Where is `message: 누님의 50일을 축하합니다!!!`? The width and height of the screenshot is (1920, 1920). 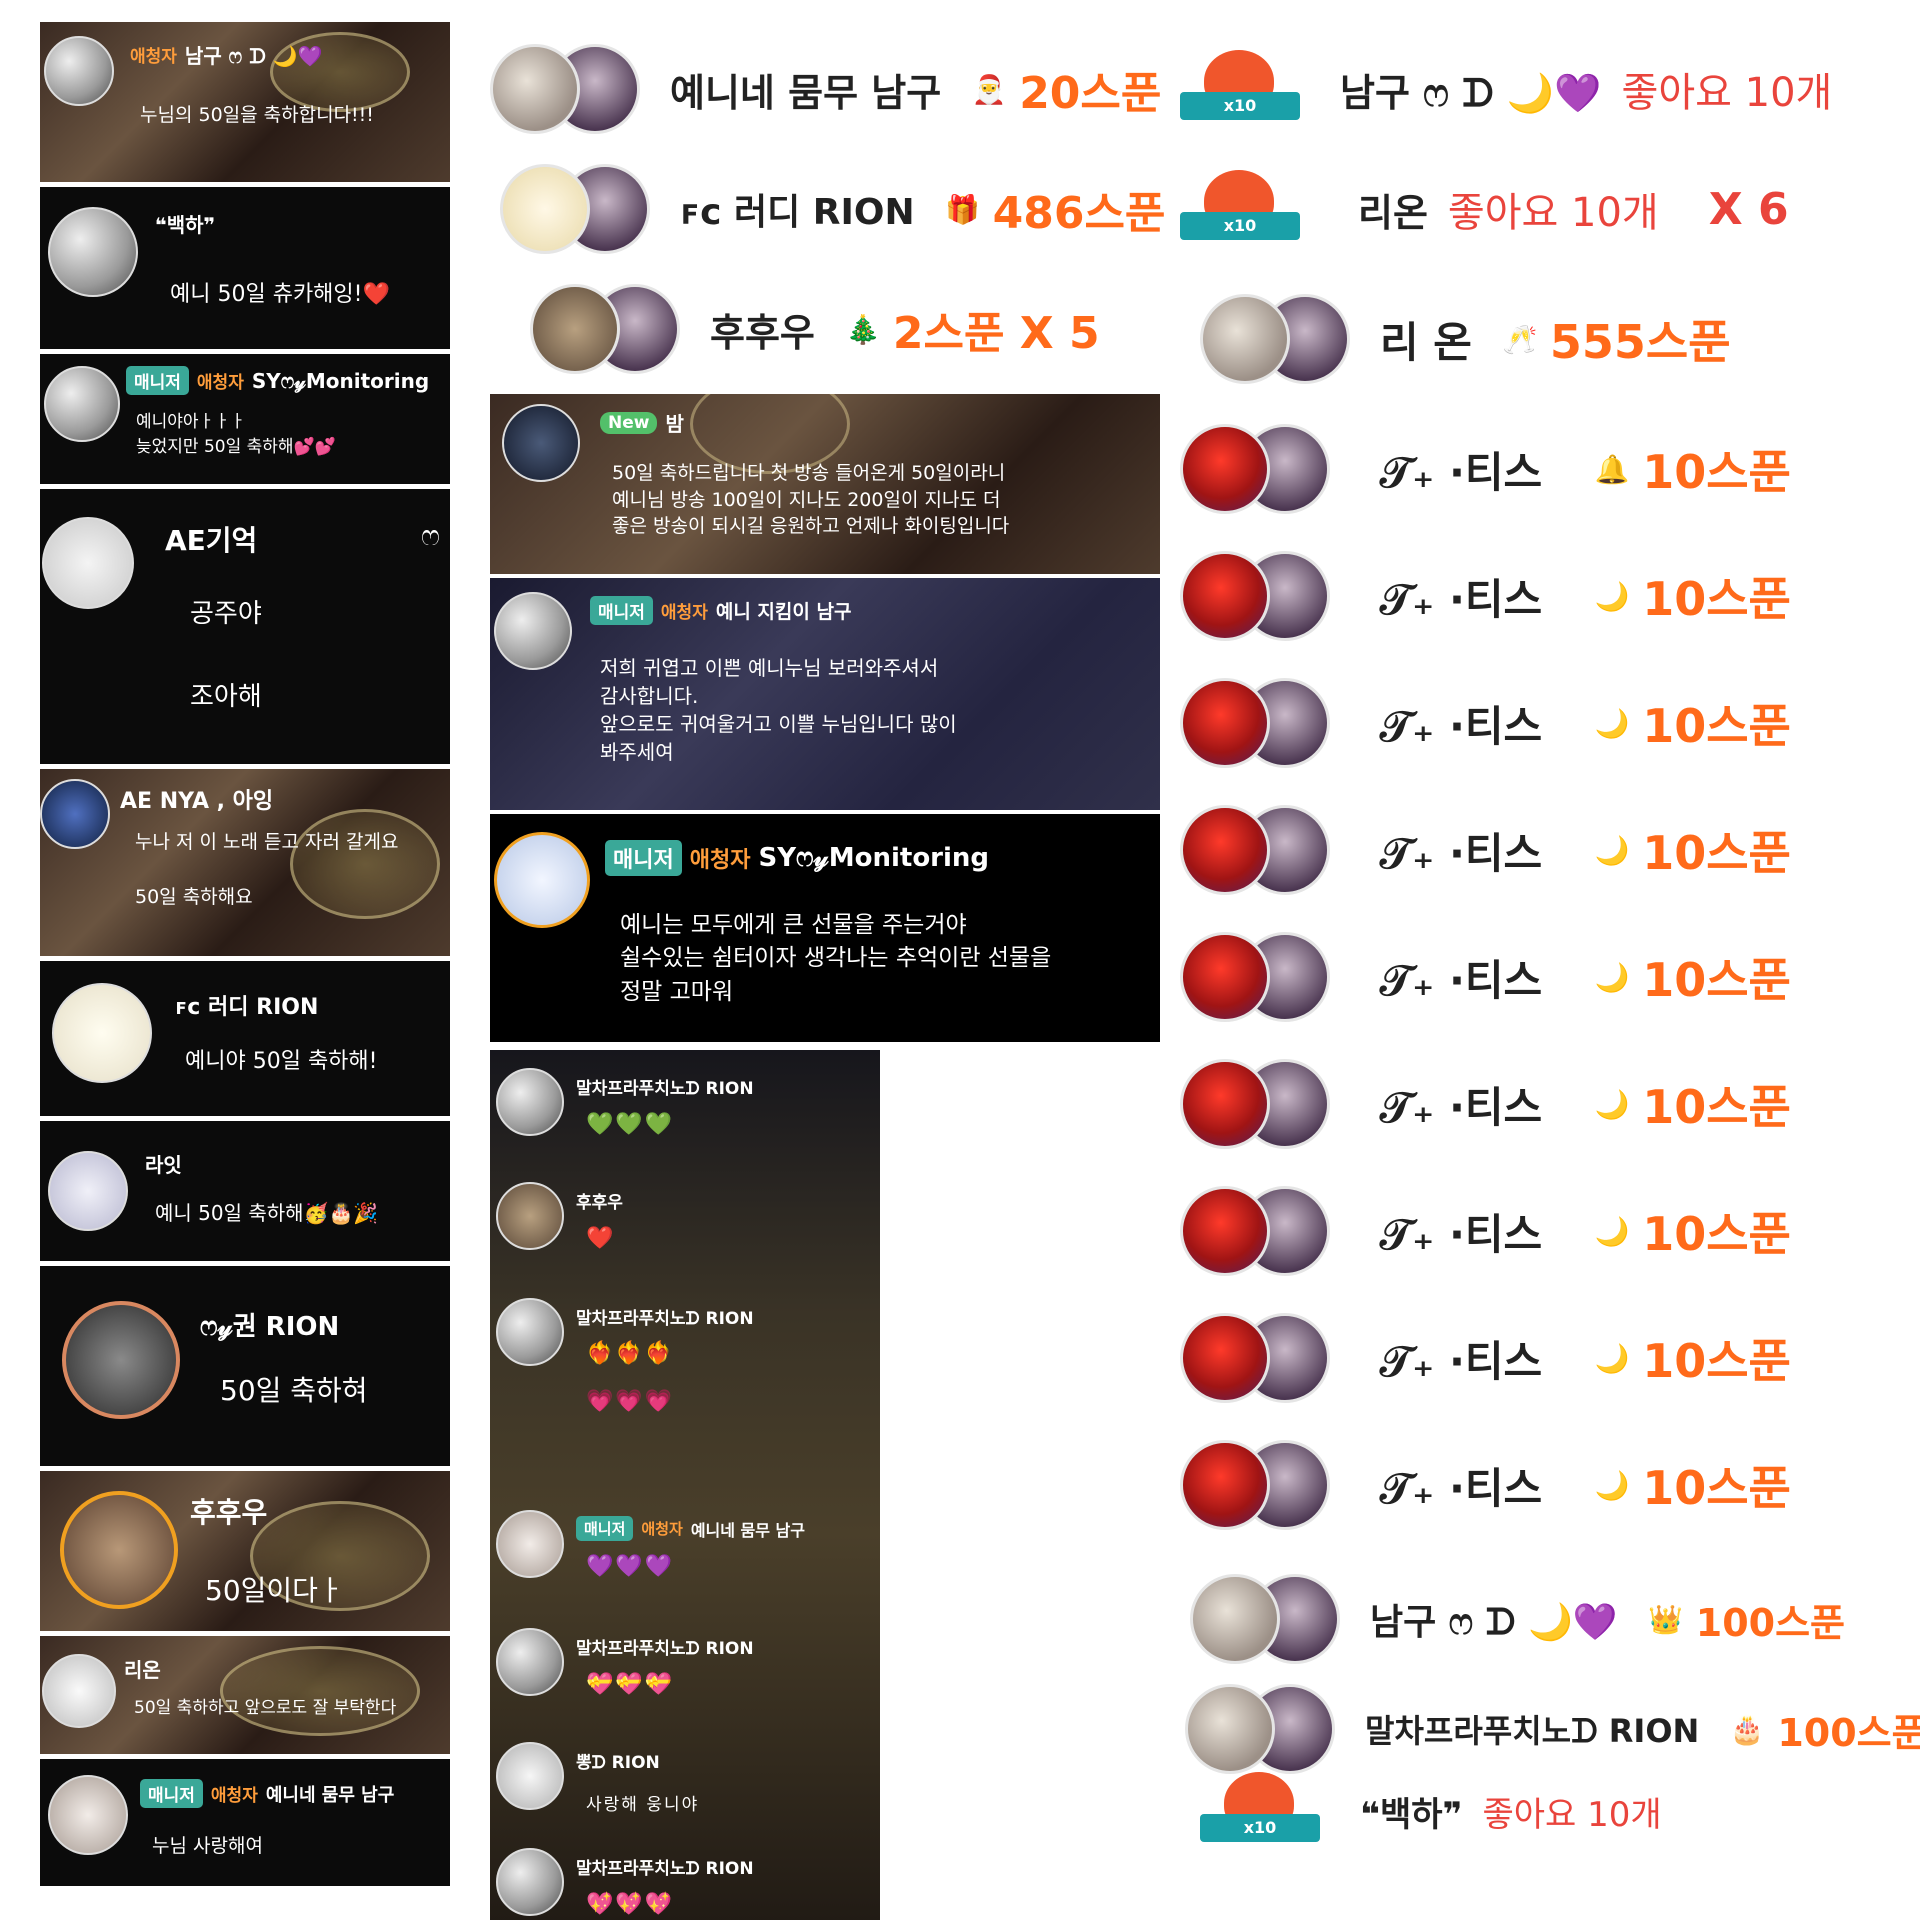
message: 누님의 50일을 축하합니다!!! is located at coordinates (257, 115).